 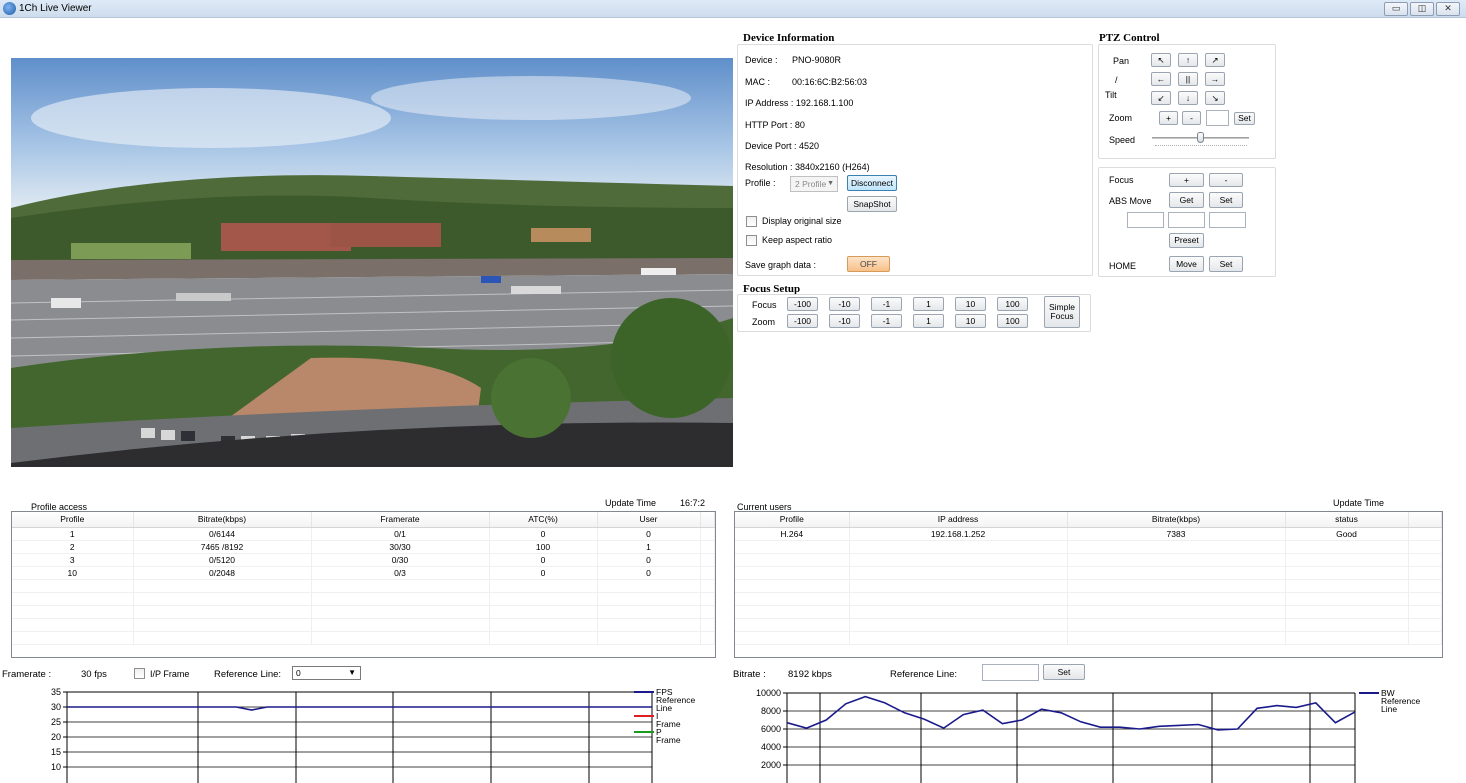 I want to click on keep-aspect-checkbox, so click(x=751, y=240).